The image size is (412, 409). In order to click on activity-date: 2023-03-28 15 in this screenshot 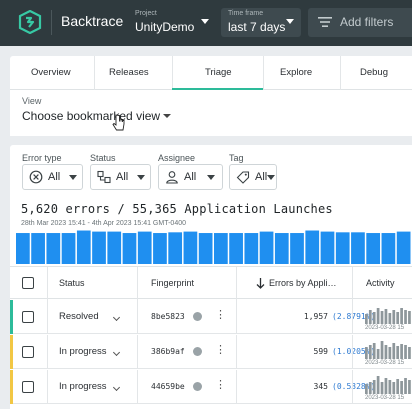, I will do `click(385, 363)`.